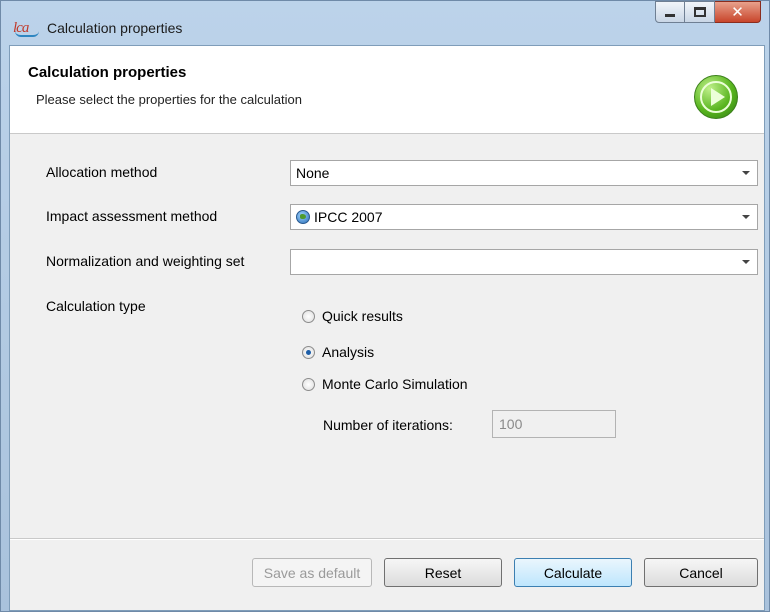 This screenshot has height=612, width=770. Describe the element at coordinates (102, 172) in the screenshot. I see `allocation-method-label: Allocation method` at that location.